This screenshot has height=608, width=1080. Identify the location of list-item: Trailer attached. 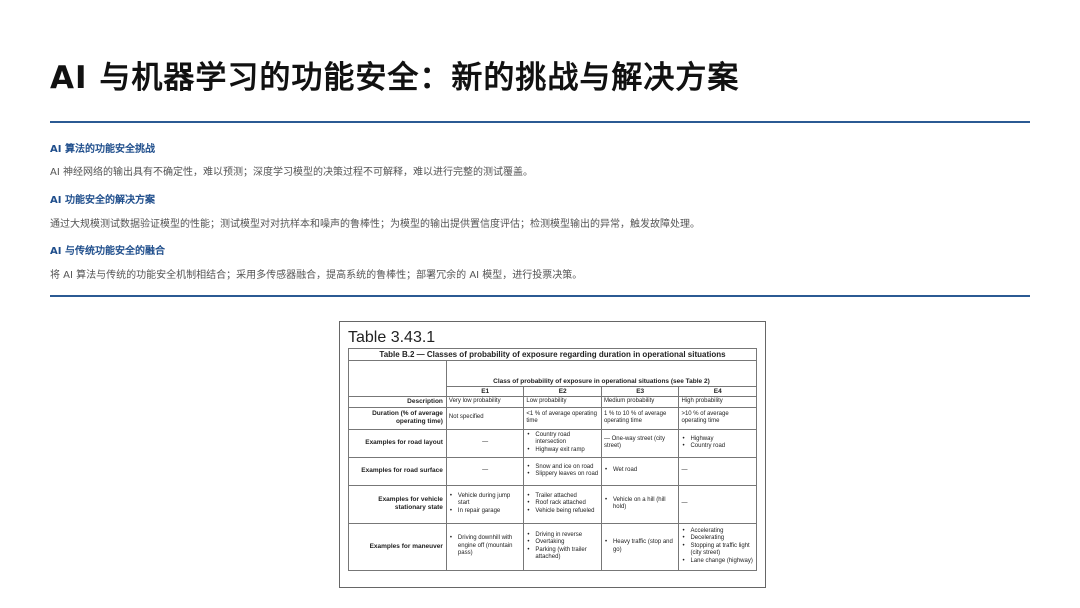
(562, 497).